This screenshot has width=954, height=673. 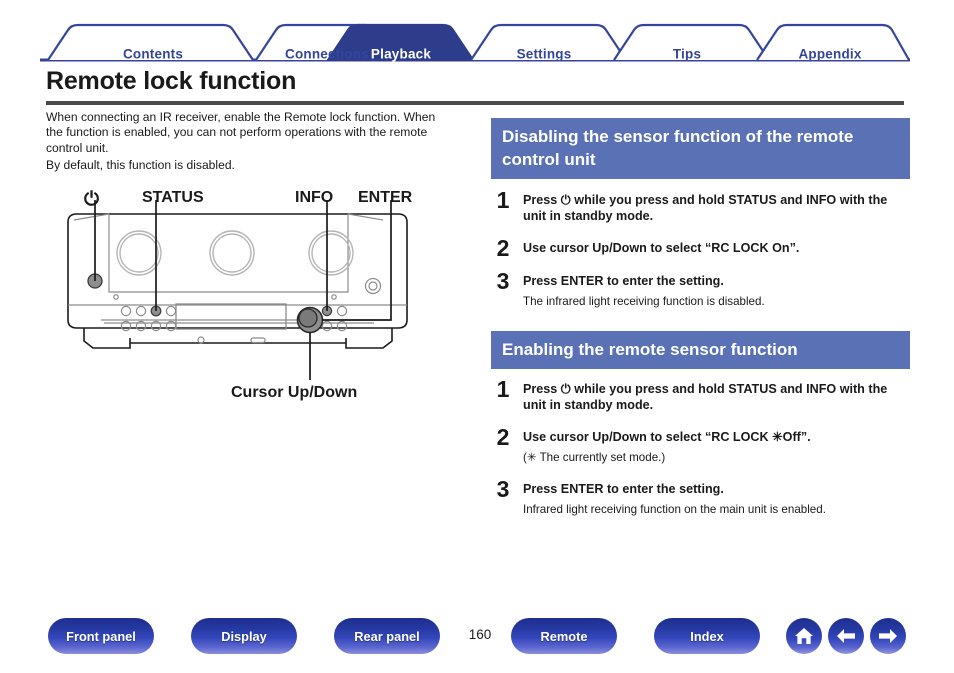 What do you see at coordinates (385, 197) in the screenshot?
I see `enter-label: ENTER` at bounding box center [385, 197].